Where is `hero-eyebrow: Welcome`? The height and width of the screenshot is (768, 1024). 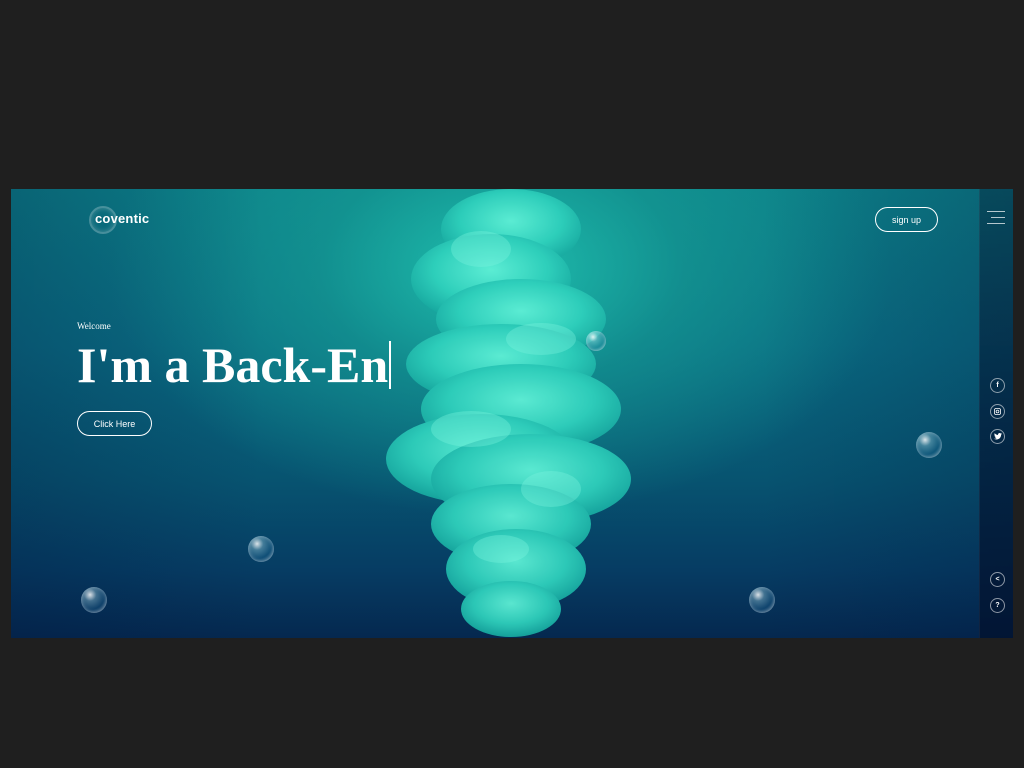 hero-eyebrow: Welcome is located at coordinates (94, 326).